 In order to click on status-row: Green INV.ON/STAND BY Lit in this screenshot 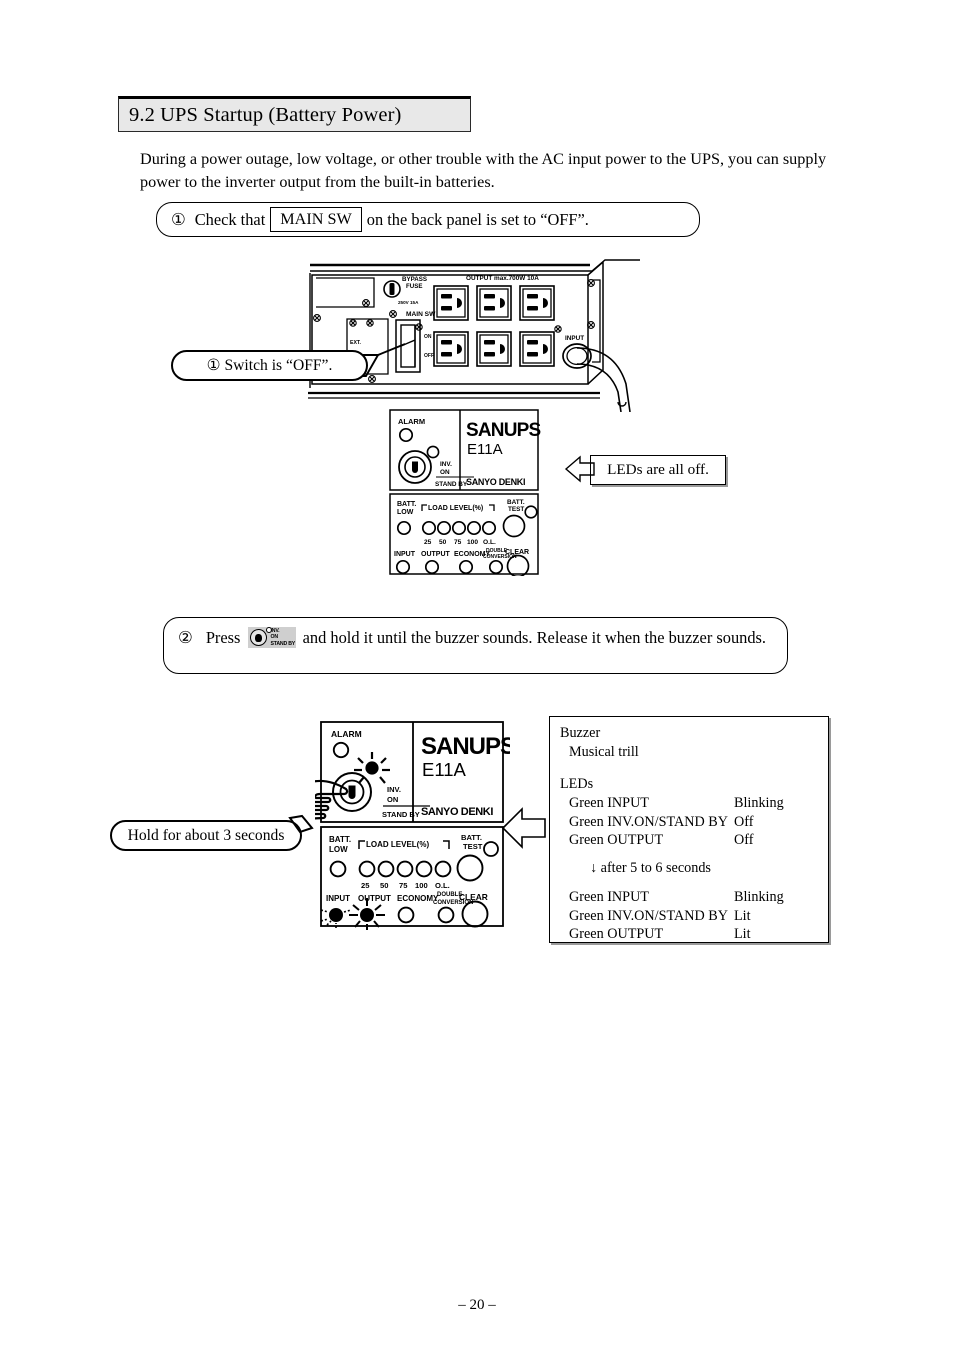, I will do `click(694, 916)`.